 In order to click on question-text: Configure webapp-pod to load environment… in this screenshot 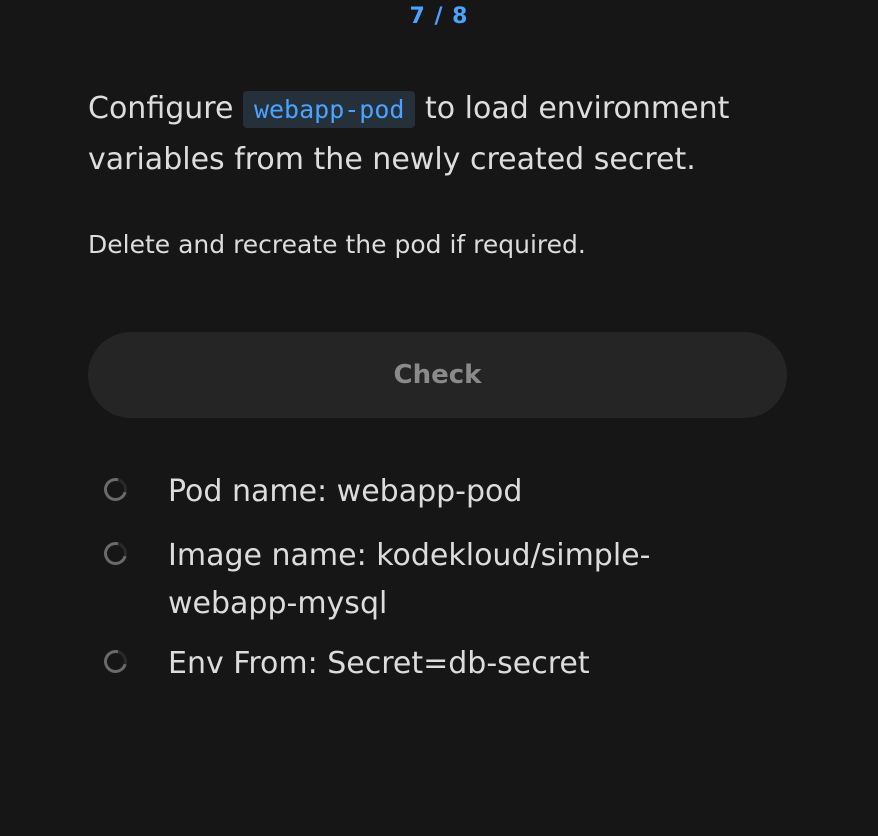, I will do `click(433, 134)`.